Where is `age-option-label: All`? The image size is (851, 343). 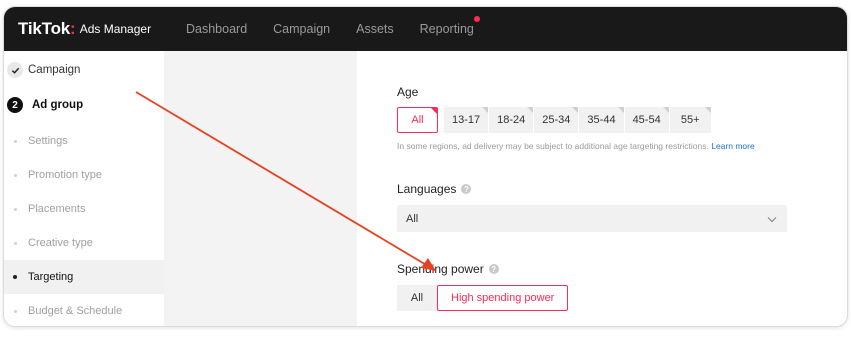 age-option-label: All is located at coordinates (417, 120).